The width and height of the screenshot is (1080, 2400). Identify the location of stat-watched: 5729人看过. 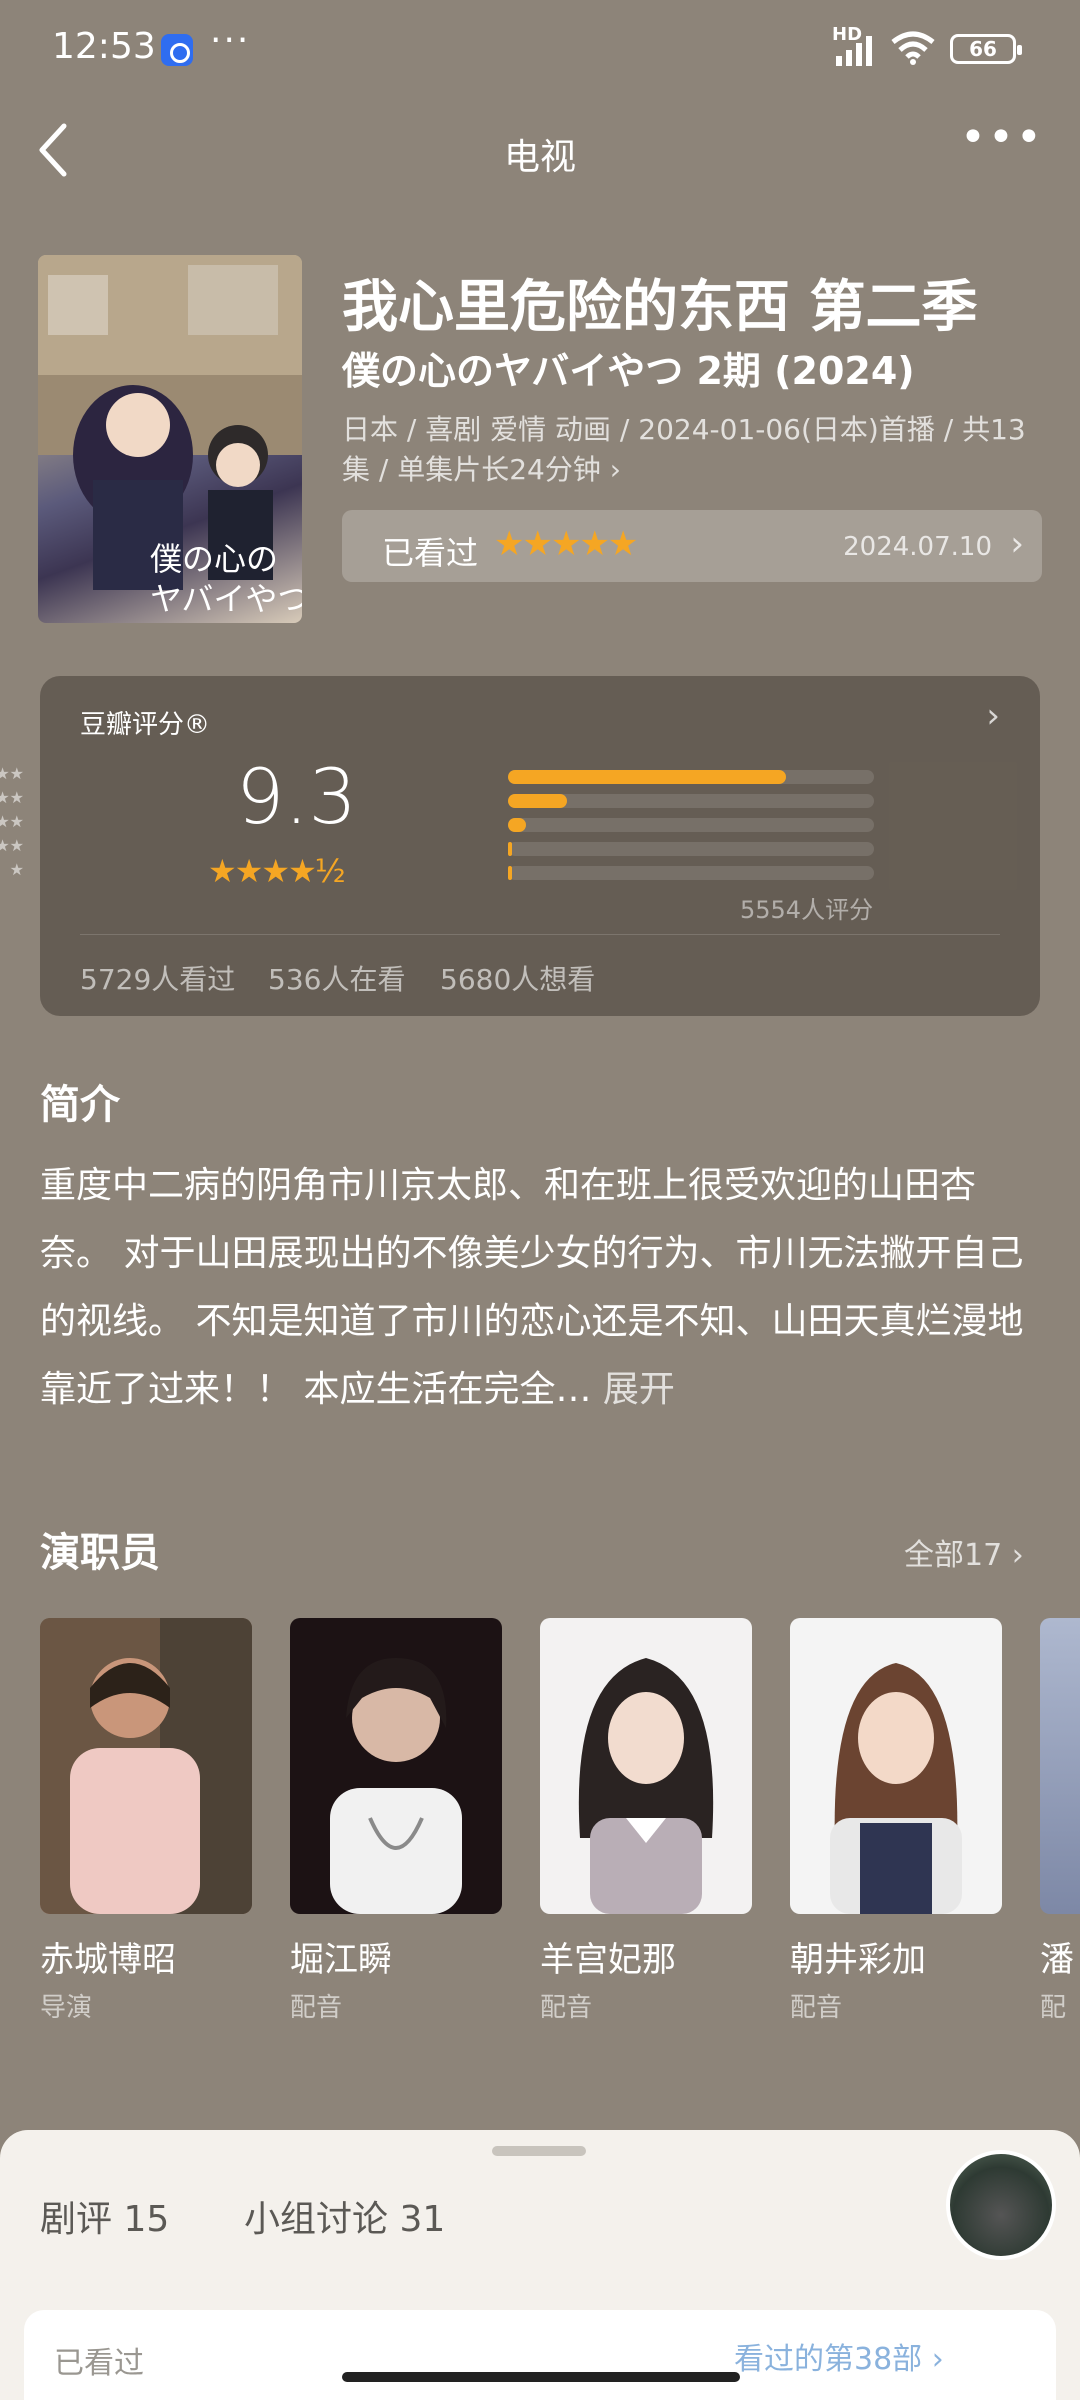
(157, 978).